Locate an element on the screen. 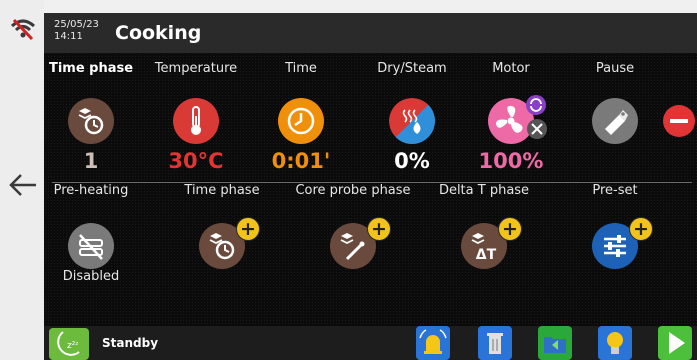 The height and width of the screenshot is (360, 697). layers-clock-icon is located at coordinates (91, 121).